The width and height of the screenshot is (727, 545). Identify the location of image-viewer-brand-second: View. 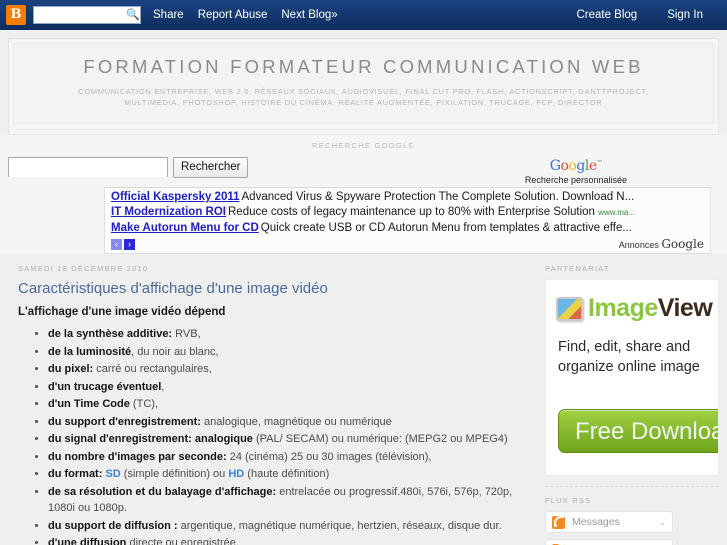
(685, 308).